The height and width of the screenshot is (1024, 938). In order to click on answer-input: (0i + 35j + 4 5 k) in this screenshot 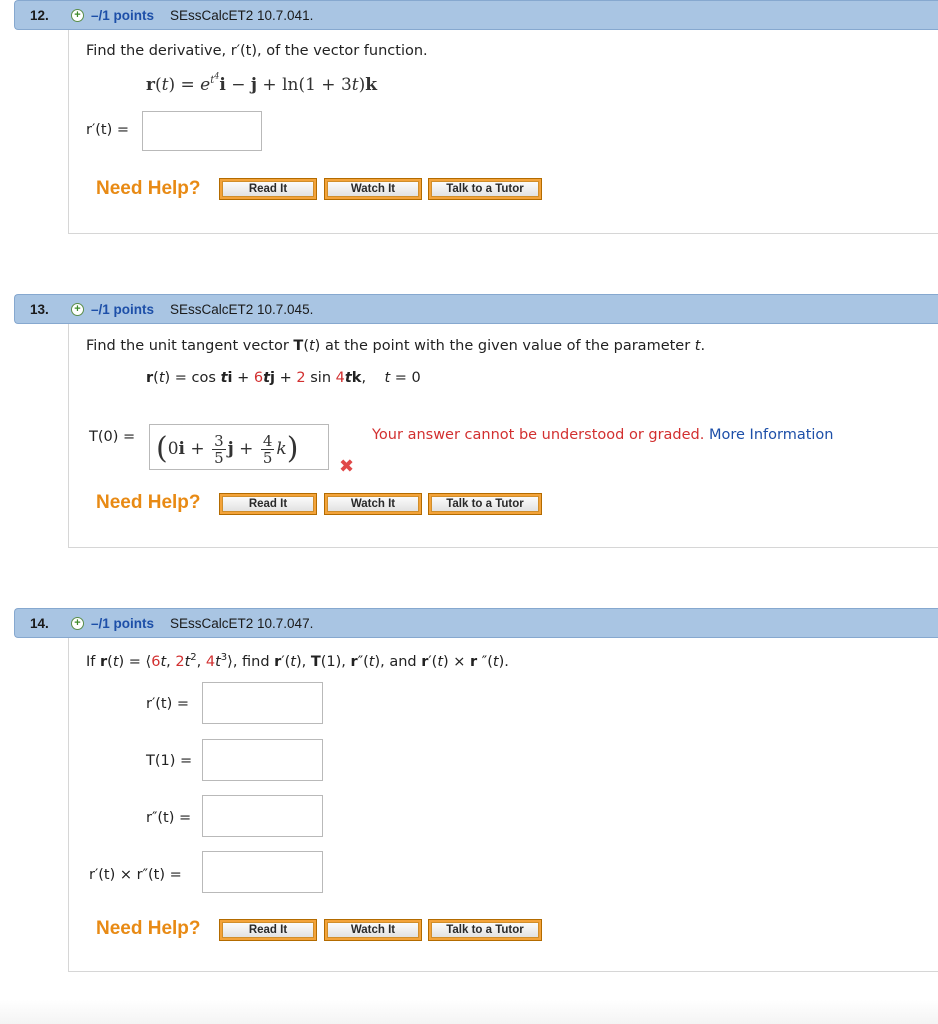, I will do `click(239, 447)`.